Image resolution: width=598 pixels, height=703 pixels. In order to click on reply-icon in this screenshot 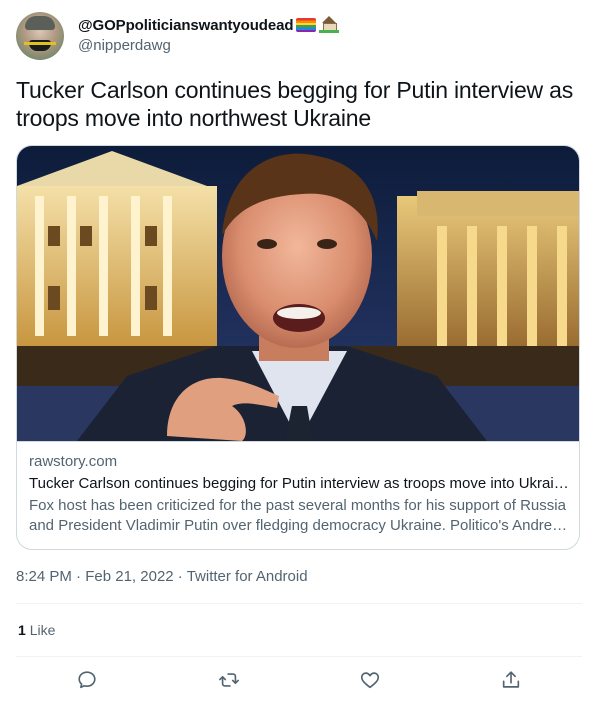, I will do `click(87, 680)`.